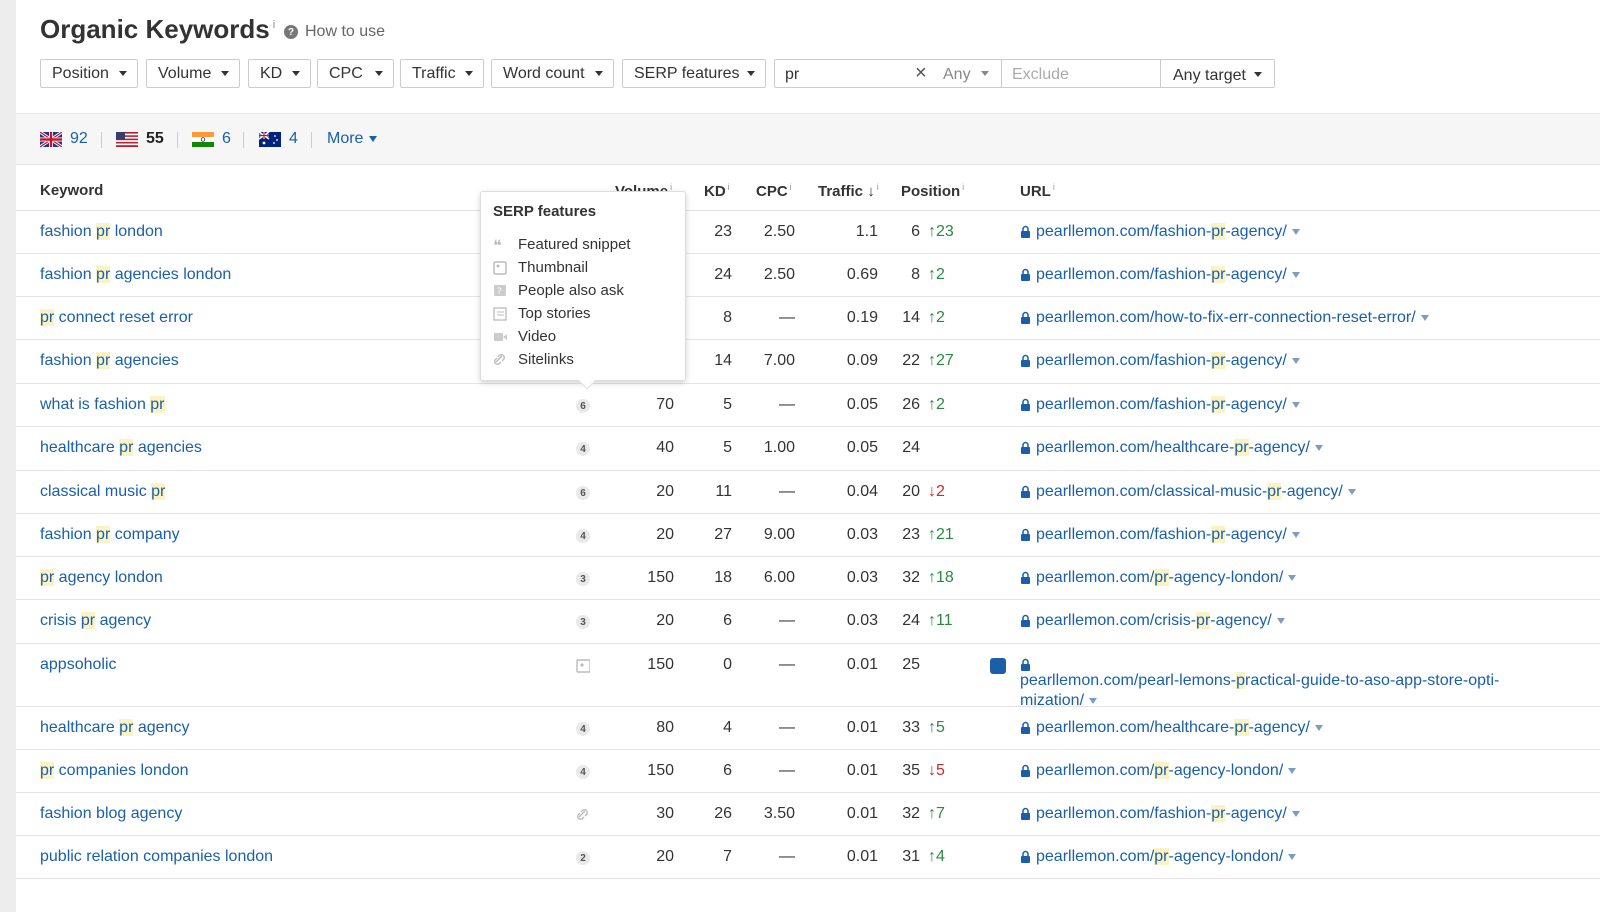  What do you see at coordinates (921, 73) in the screenshot?
I see `clear-icon: ×` at bounding box center [921, 73].